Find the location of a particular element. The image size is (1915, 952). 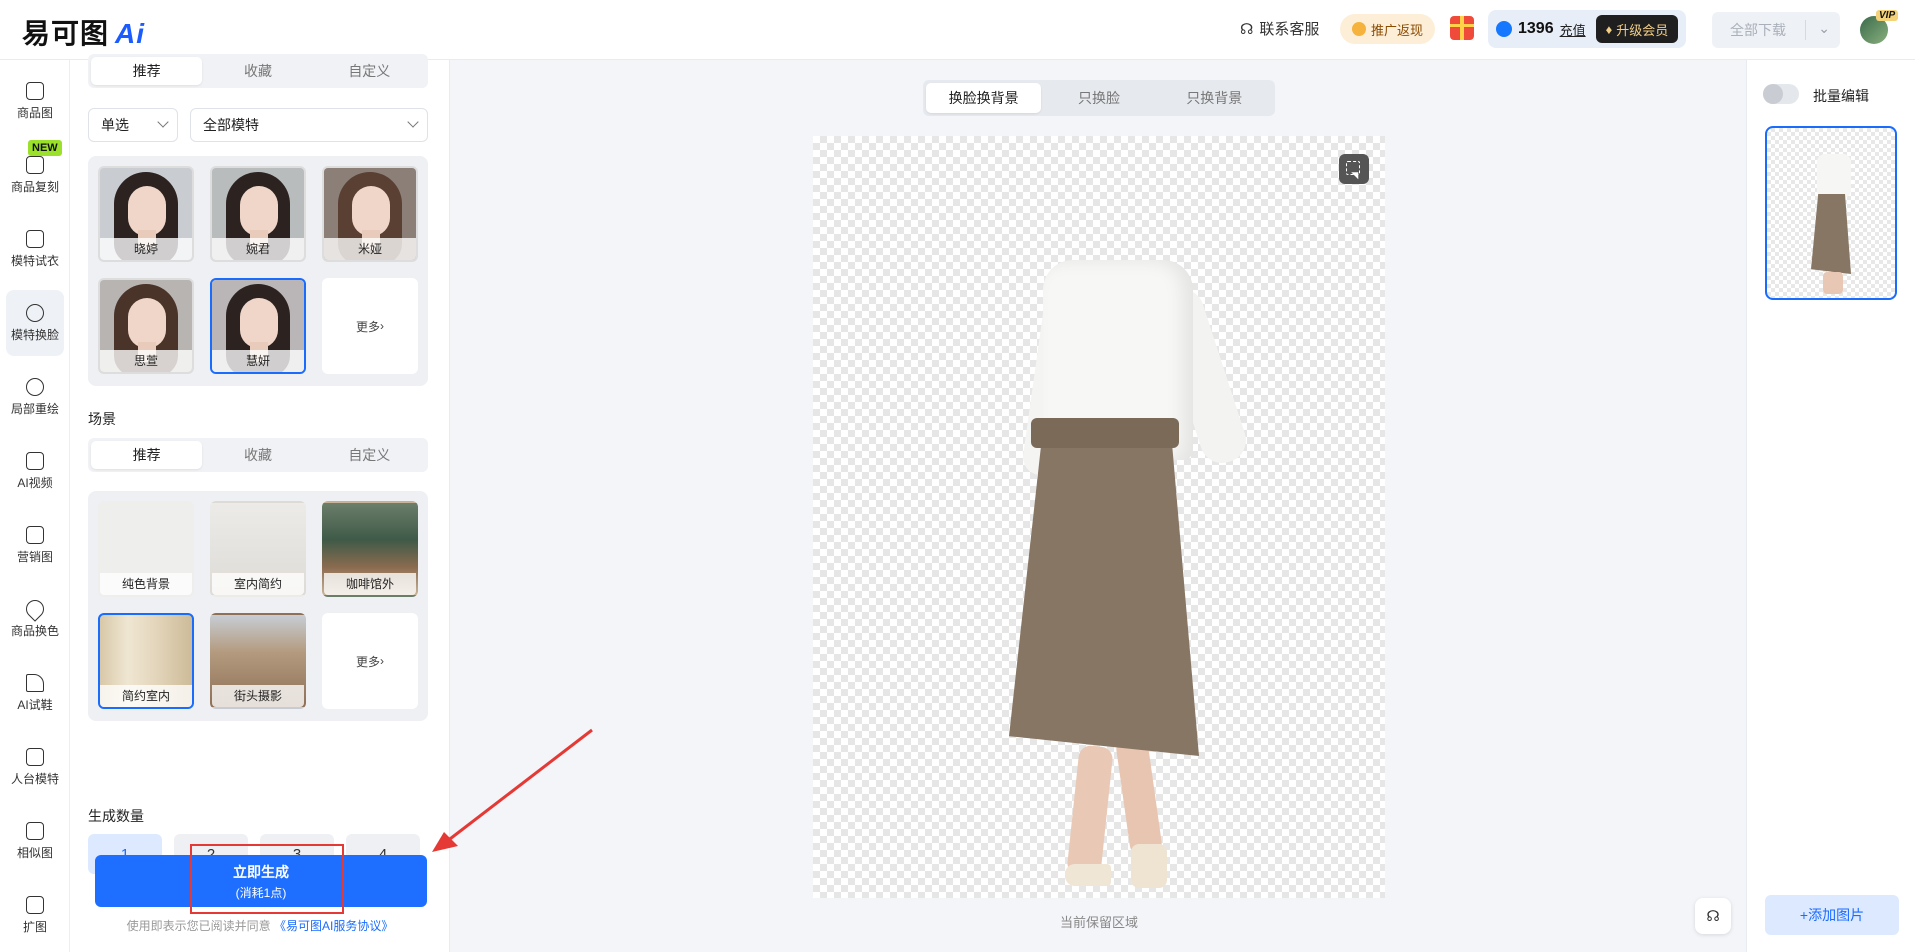

model-tabs: 推荐 收藏 自定义 is located at coordinates (258, 71).